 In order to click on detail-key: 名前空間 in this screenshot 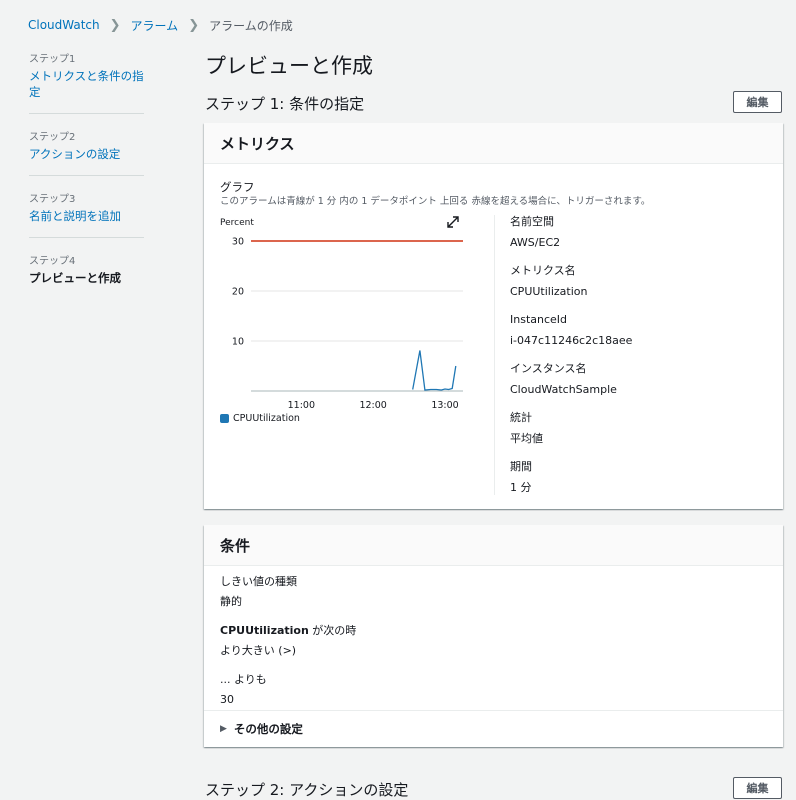, I will do `click(532, 221)`.